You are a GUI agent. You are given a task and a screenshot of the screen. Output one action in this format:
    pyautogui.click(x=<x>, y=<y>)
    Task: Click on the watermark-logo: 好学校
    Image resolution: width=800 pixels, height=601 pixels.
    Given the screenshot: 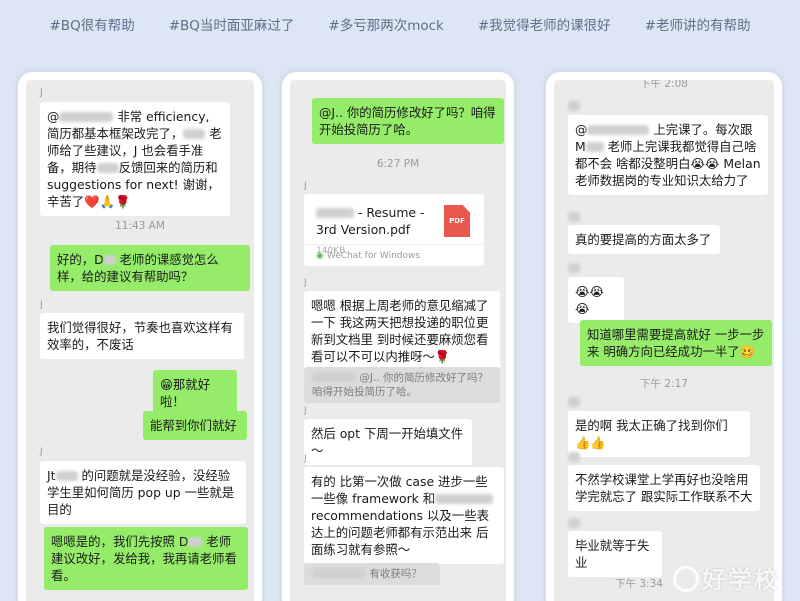 What is the action you would take?
    pyautogui.click(x=726, y=577)
    